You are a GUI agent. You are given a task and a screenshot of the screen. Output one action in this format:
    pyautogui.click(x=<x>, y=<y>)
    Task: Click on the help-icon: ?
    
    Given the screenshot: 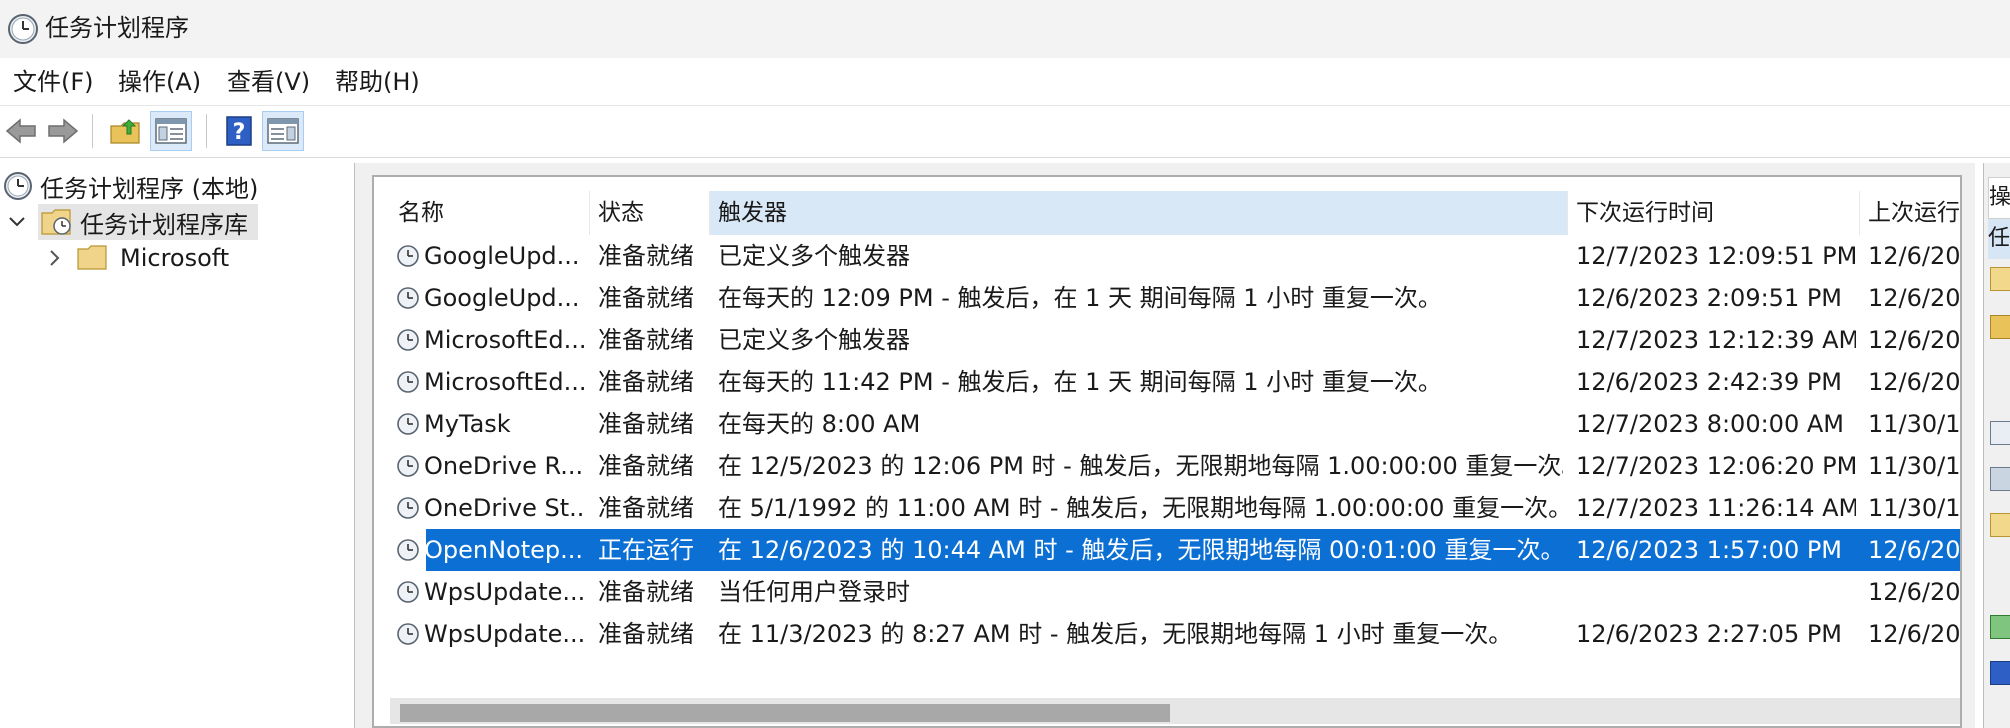 What is the action you would take?
    pyautogui.click(x=239, y=131)
    